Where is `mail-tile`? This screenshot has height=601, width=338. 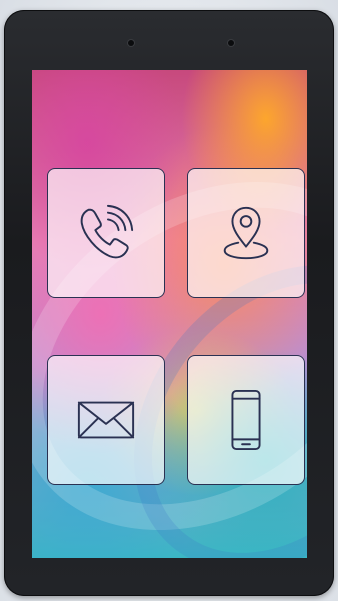 mail-tile is located at coordinates (106, 420).